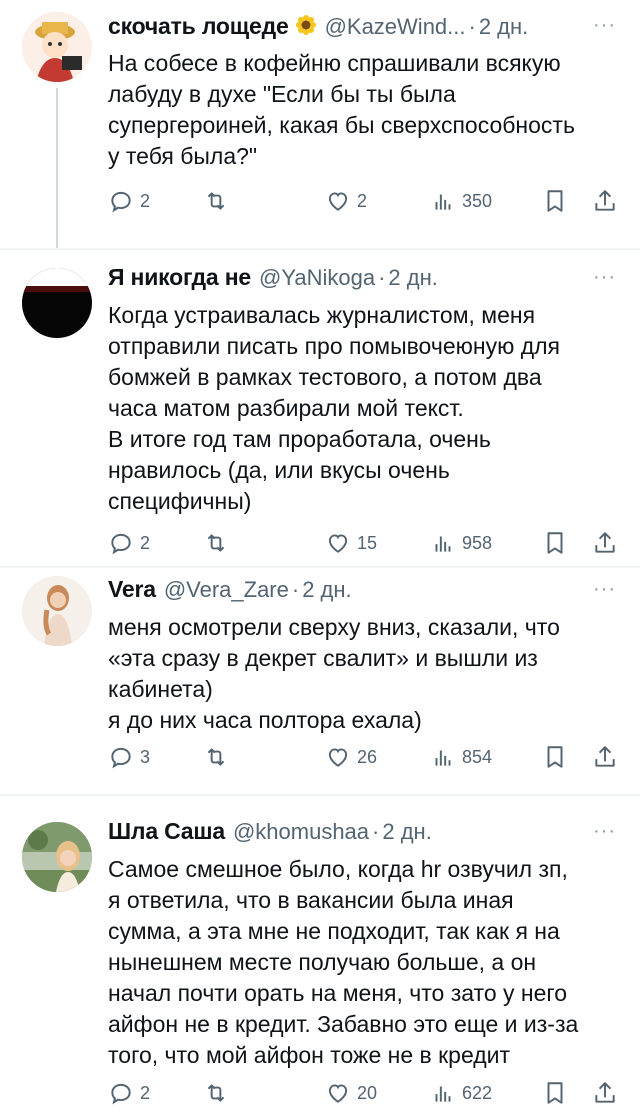 This screenshot has width=640, height=1117. Describe the element at coordinates (166, 831) in the screenshot. I see `display-name: Шла Саша` at that location.